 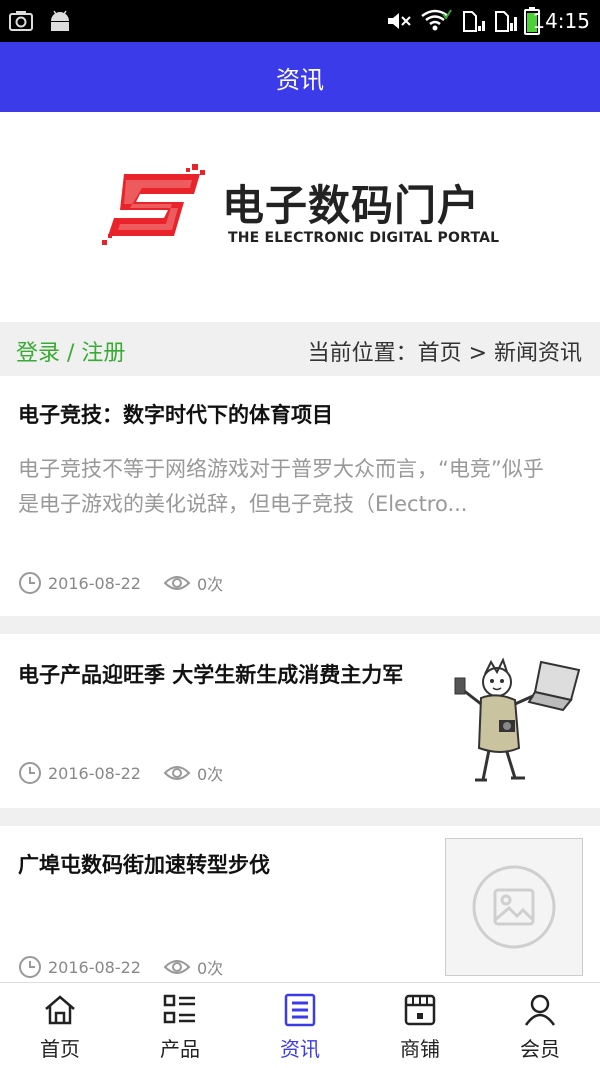 I want to click on bottom-nav: 首页 产品 资讯 商铺 会员, so click(x=300, y=1025).